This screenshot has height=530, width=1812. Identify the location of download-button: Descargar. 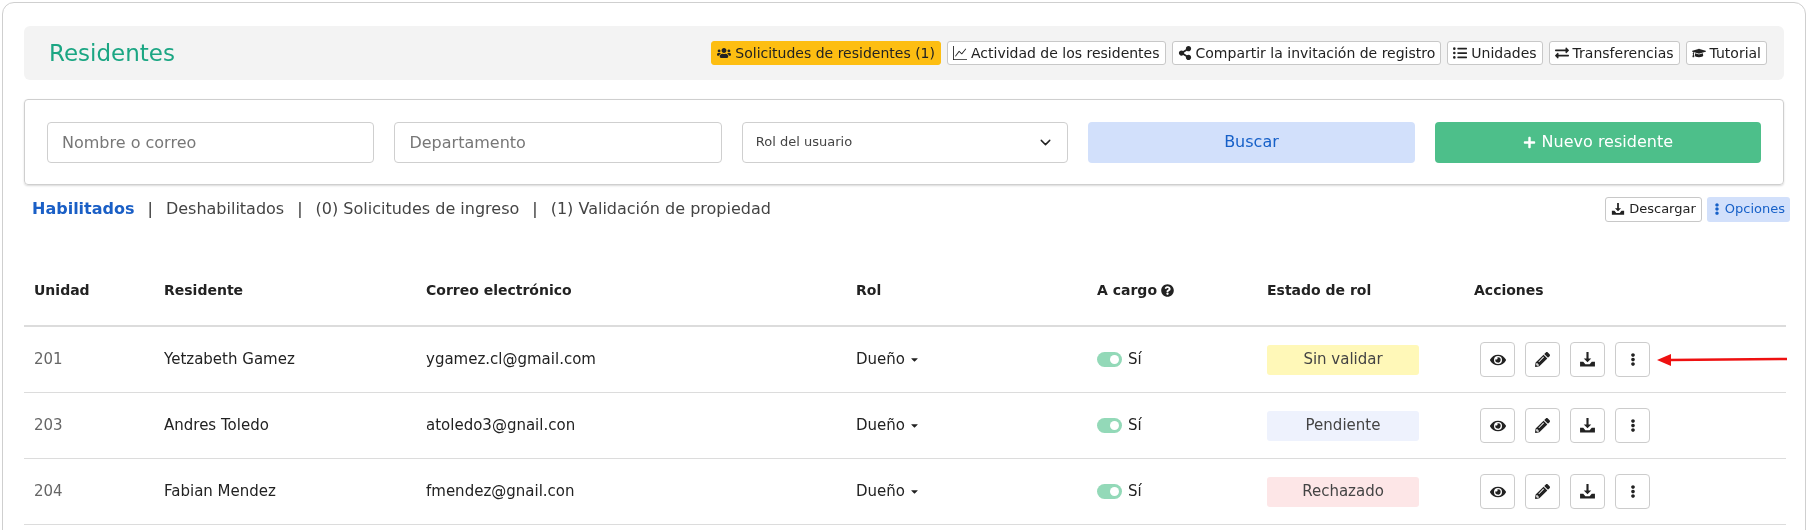
(1653, 209).